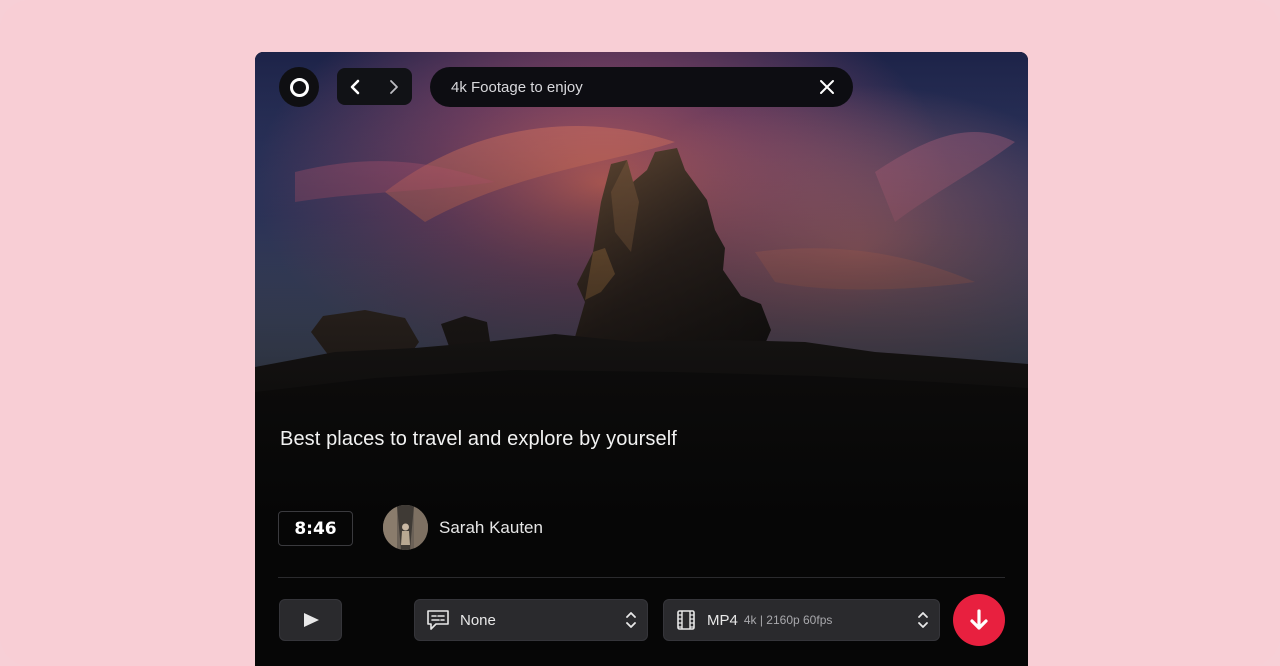 The width and height of the screenshot is (1280, 666). What do you see at coordinates (634, 87) in the screenshot?
I see `search-input` at bounding box center [634, 87].